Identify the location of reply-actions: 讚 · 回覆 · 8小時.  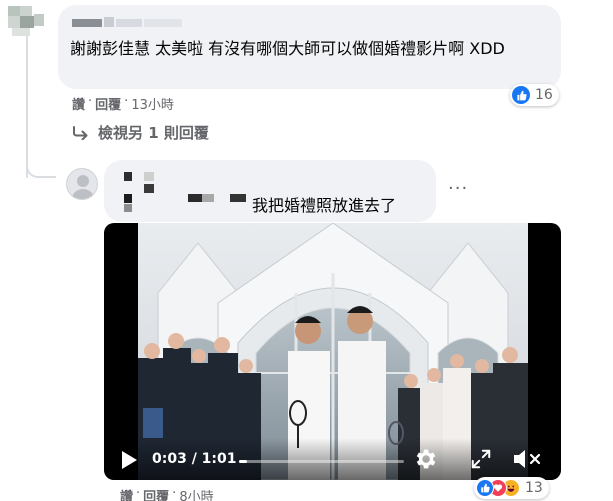
(167, 493).